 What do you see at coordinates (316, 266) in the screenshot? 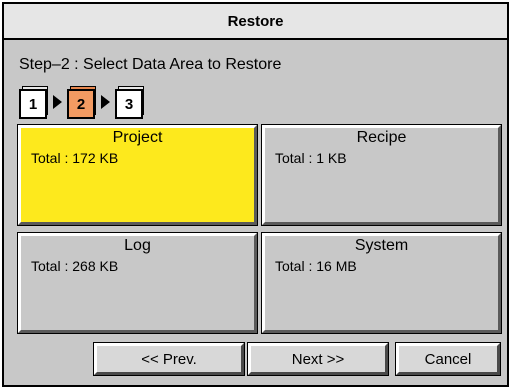
I see `area-total: Total : 16 MB` at bounding box center [316, 266].